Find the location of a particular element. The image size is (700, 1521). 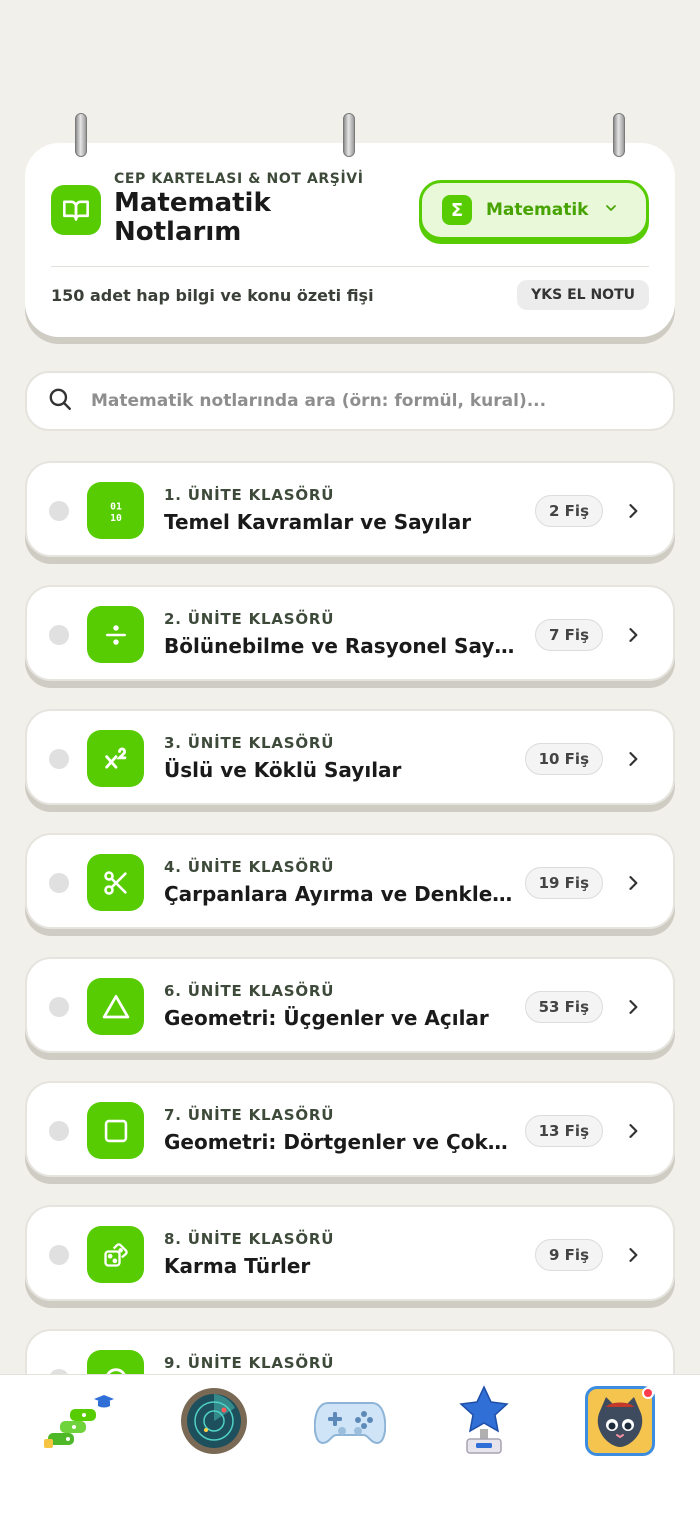

unit-kicker: 6. ÜNİTE KLASÖRÜ is located at coordinates (249, 991).